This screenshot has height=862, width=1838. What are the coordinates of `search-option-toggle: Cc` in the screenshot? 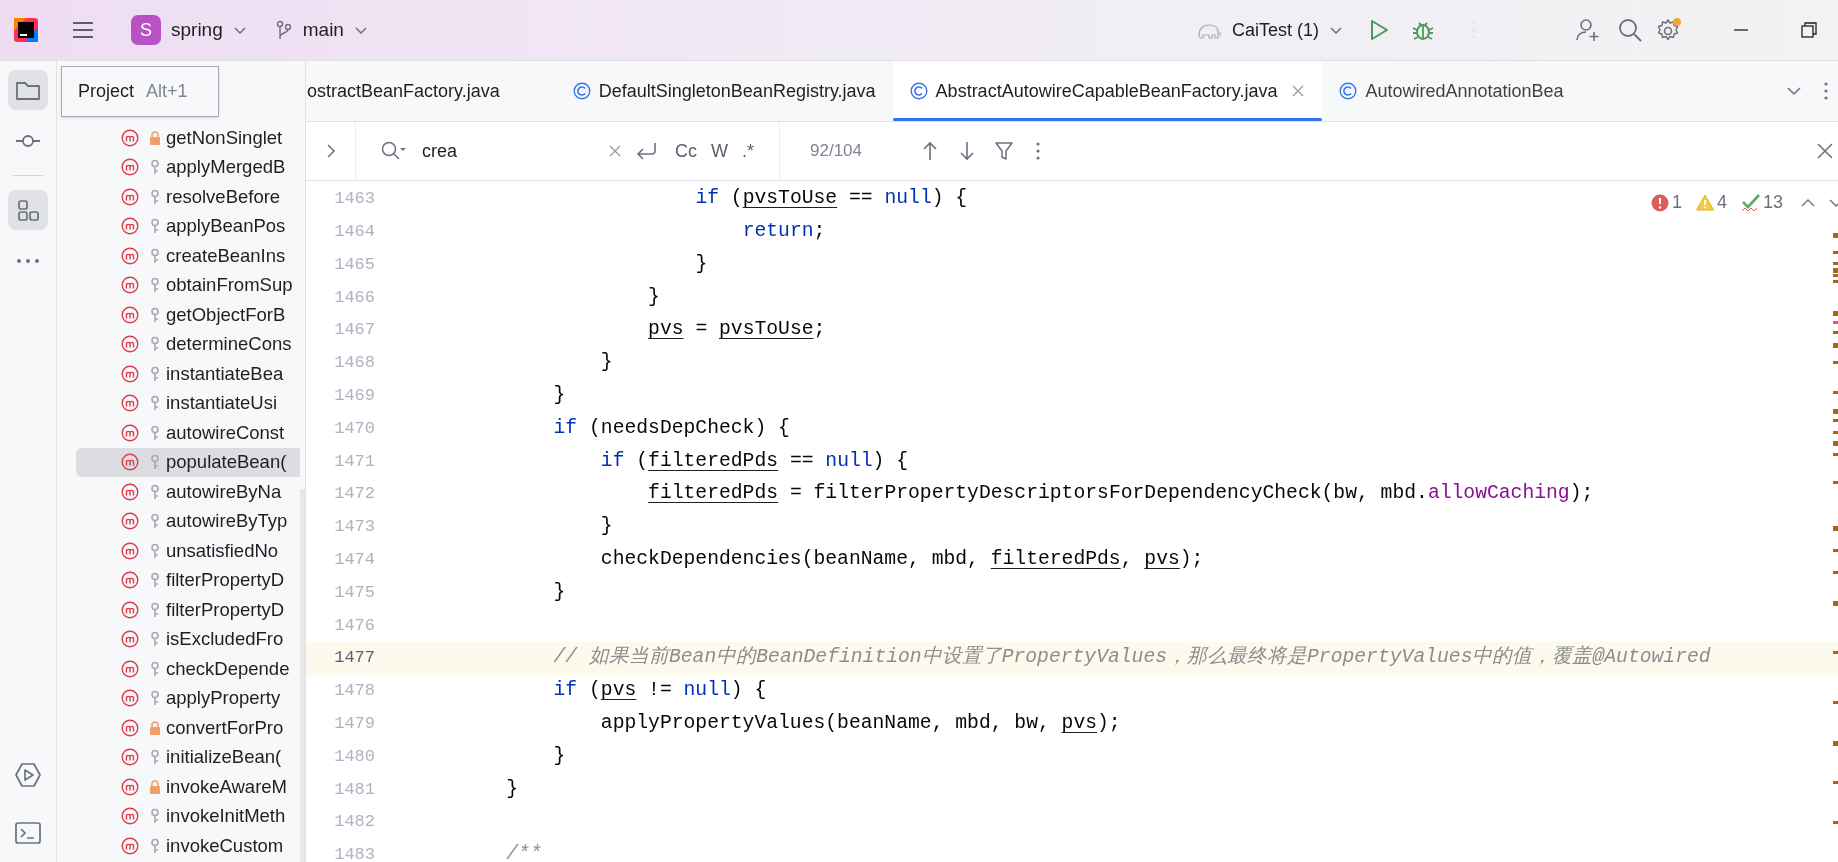 It's located at (686, 151).